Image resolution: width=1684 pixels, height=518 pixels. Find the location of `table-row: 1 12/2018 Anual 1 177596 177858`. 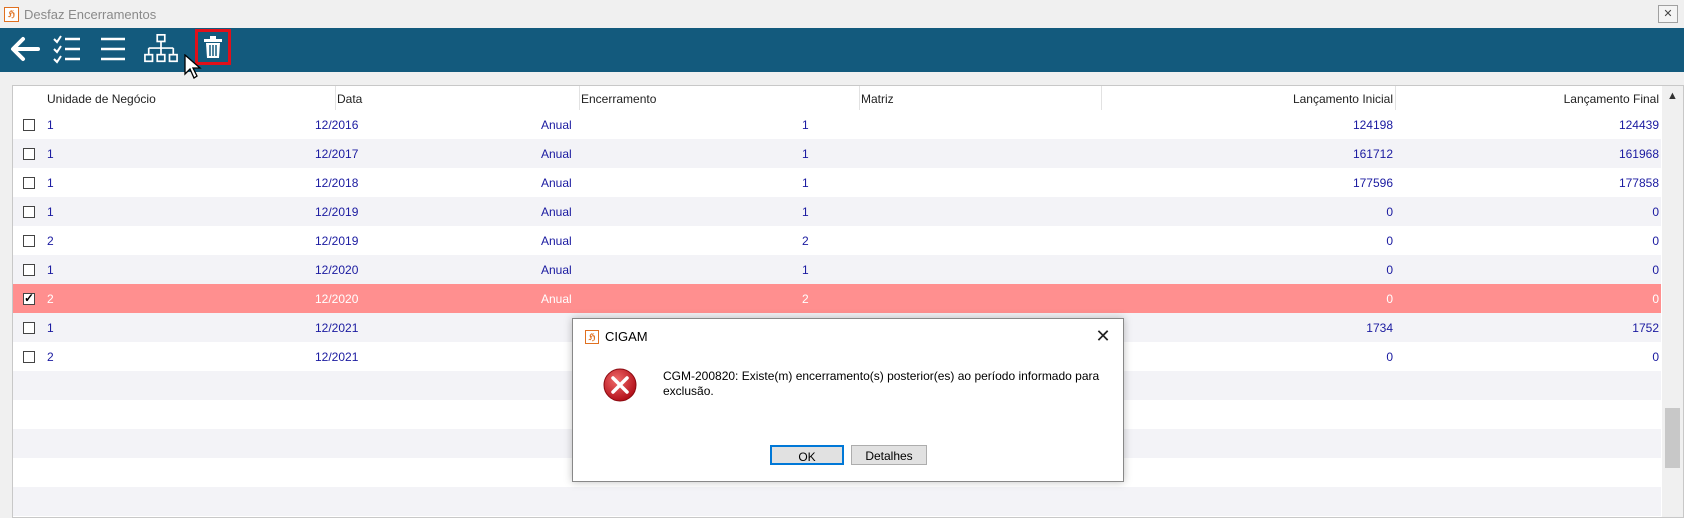

table-row: 1 12/2018 Anual 1 177596 177858 is located at coordinates (837, 182).